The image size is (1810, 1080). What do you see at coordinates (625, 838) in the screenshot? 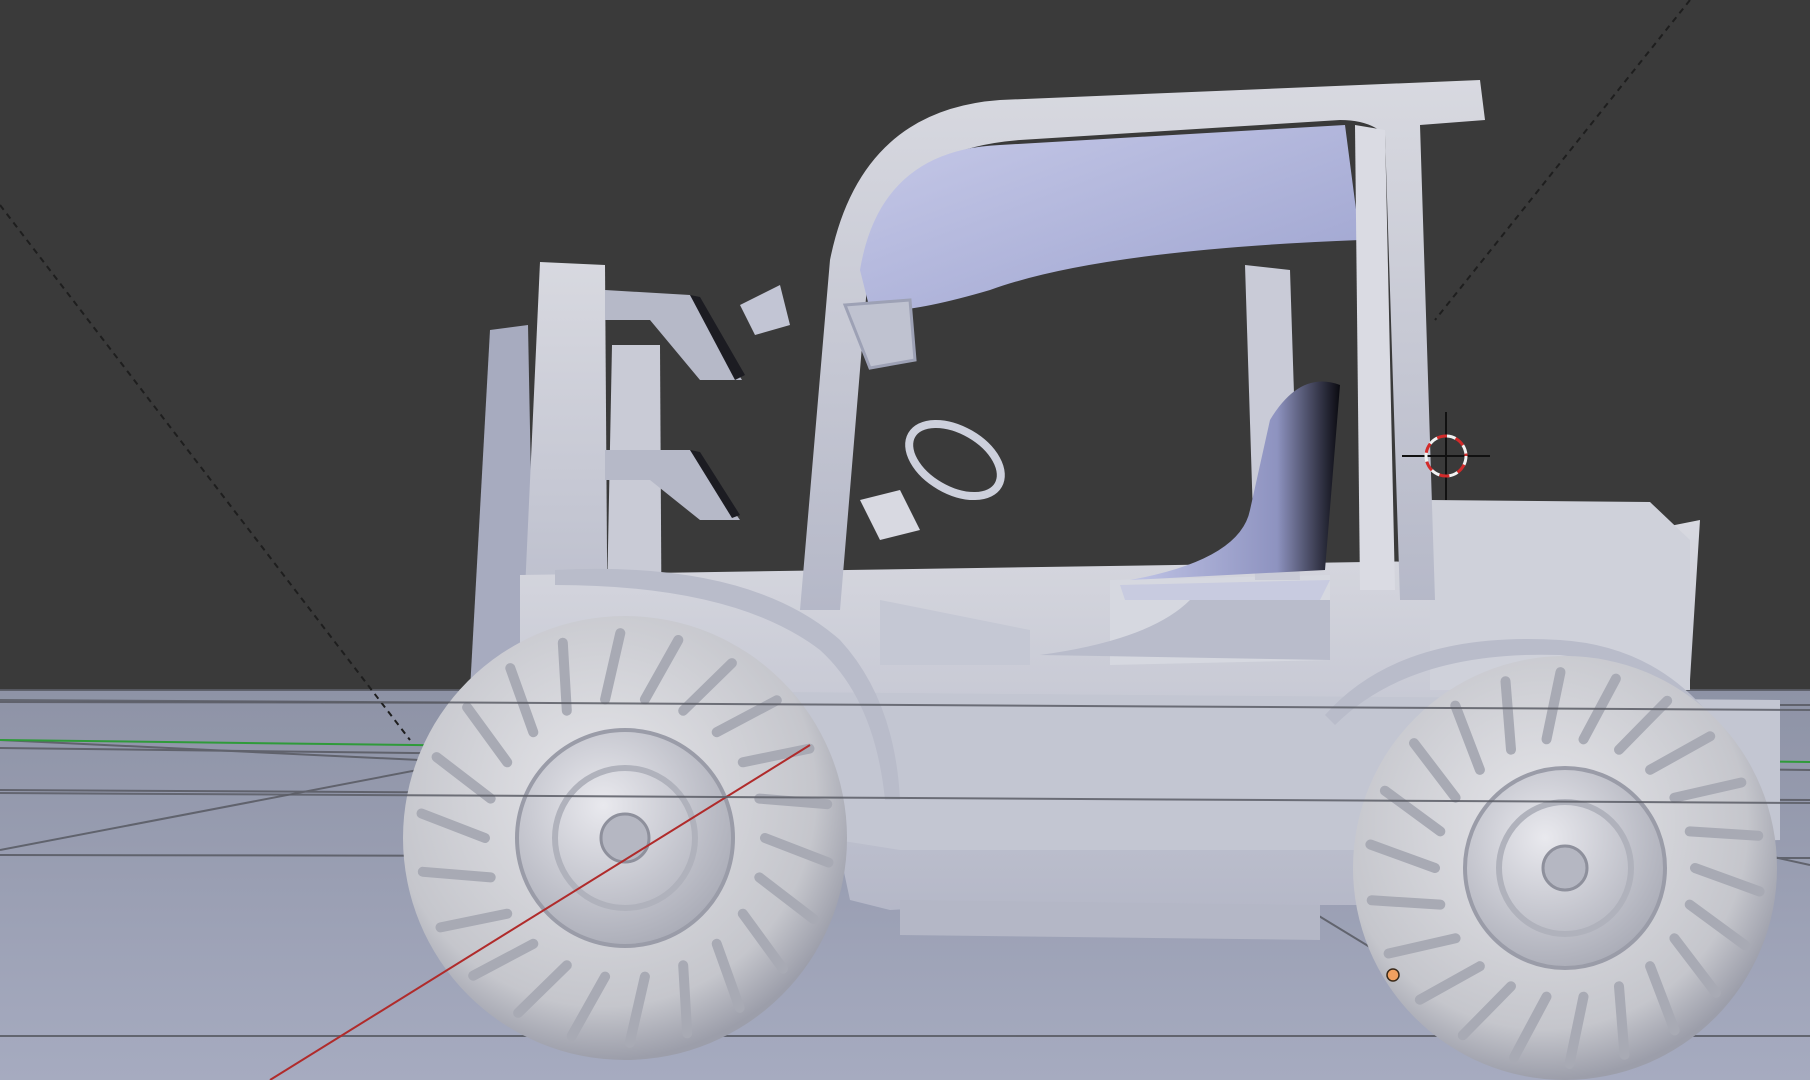
I see `front-wheel` at bounding box center [625, 838].